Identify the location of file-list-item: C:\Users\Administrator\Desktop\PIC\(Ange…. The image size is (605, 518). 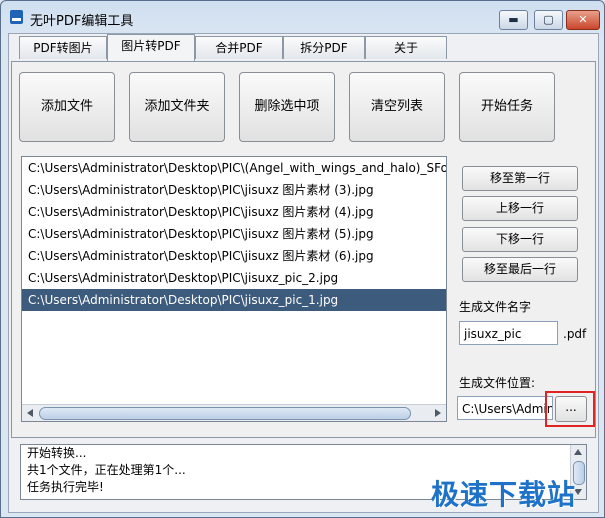
(234, 168).